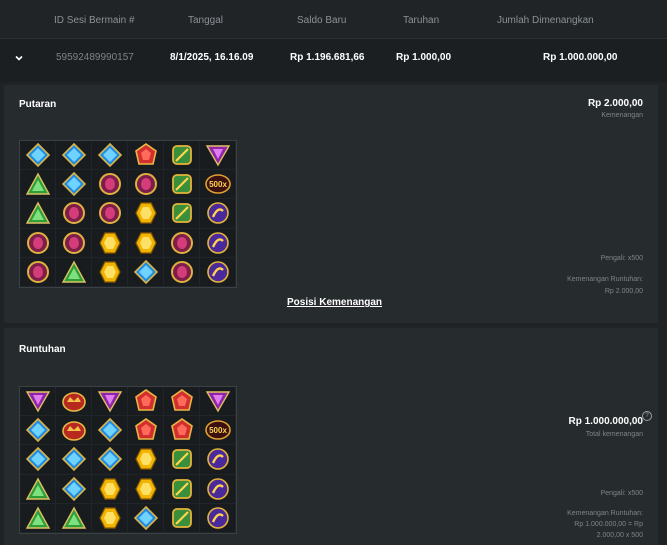 This screenshot has width=667, height=545. Describe the element at coordinates (605, 513) in the screenshot. I see `cascade-sum-label: Kemenangan Runtuhan:` at that location.